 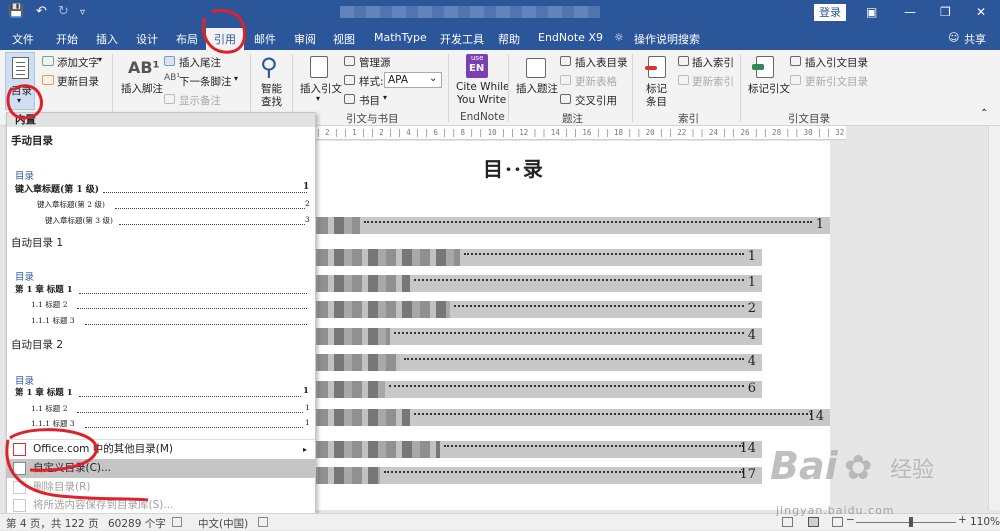 I want to click on mark-citation-button: 标记引文, so click(x=769, y=88).